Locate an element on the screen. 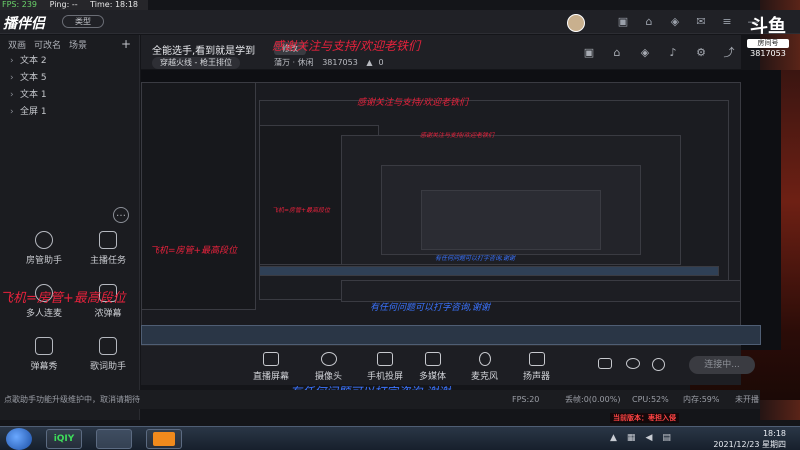 The image size is (800, 450). tool-grid: 房管助手 主播任务 多人连麦 浓弹幕 弹幕秀 歌词助手 is located at coordinates (76, 321).